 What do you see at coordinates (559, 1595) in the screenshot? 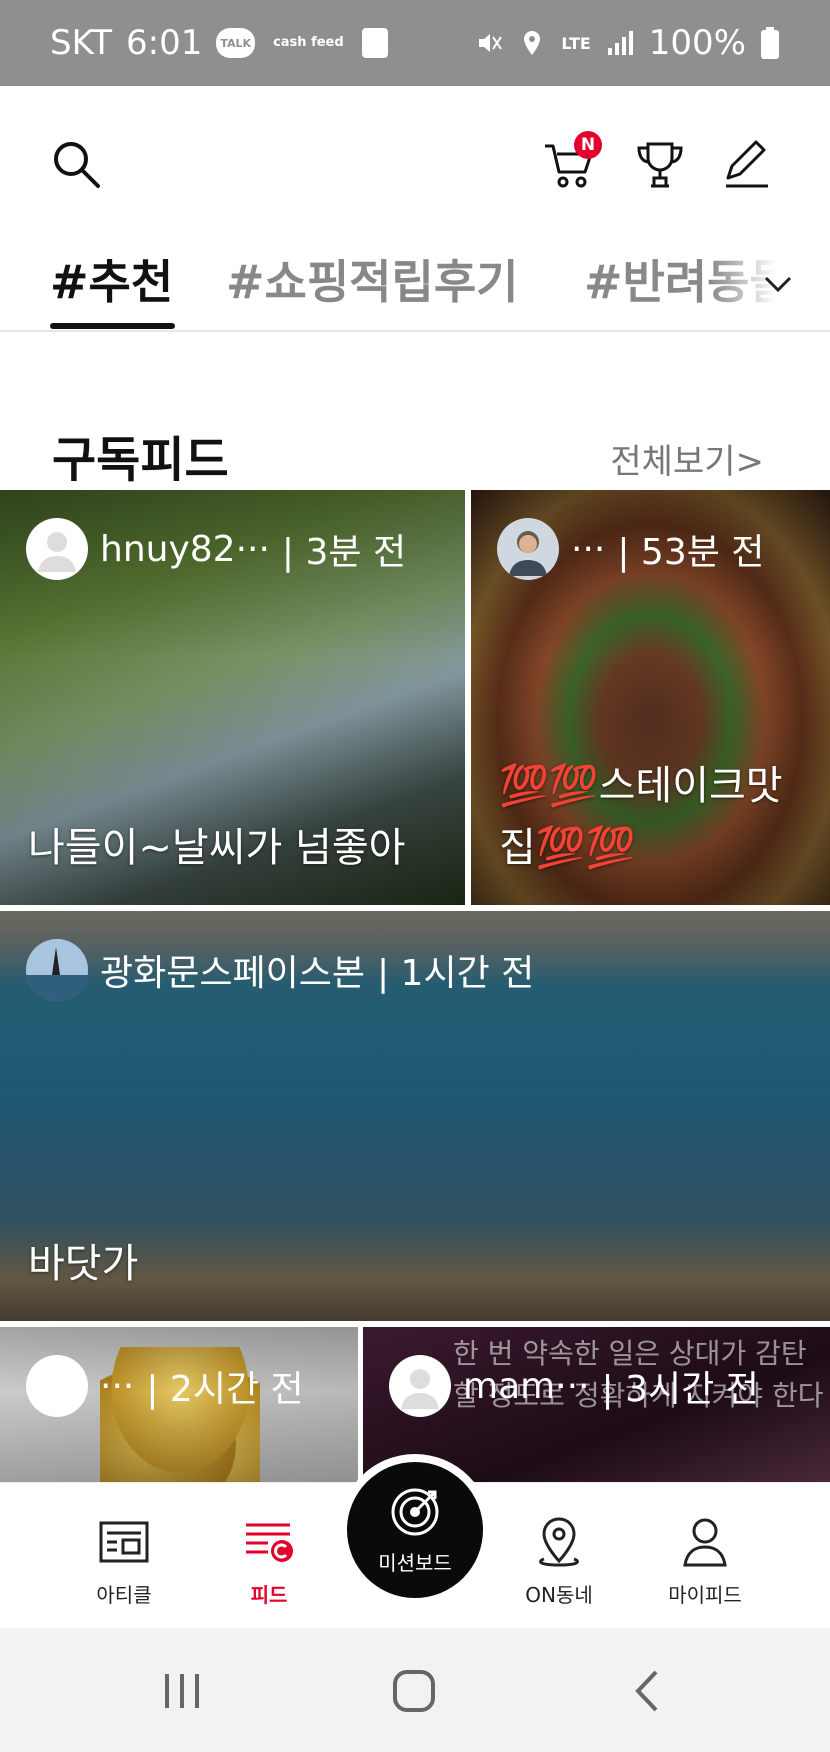
I see `nav-label: ON동네` at bounding box center [559, 1595].